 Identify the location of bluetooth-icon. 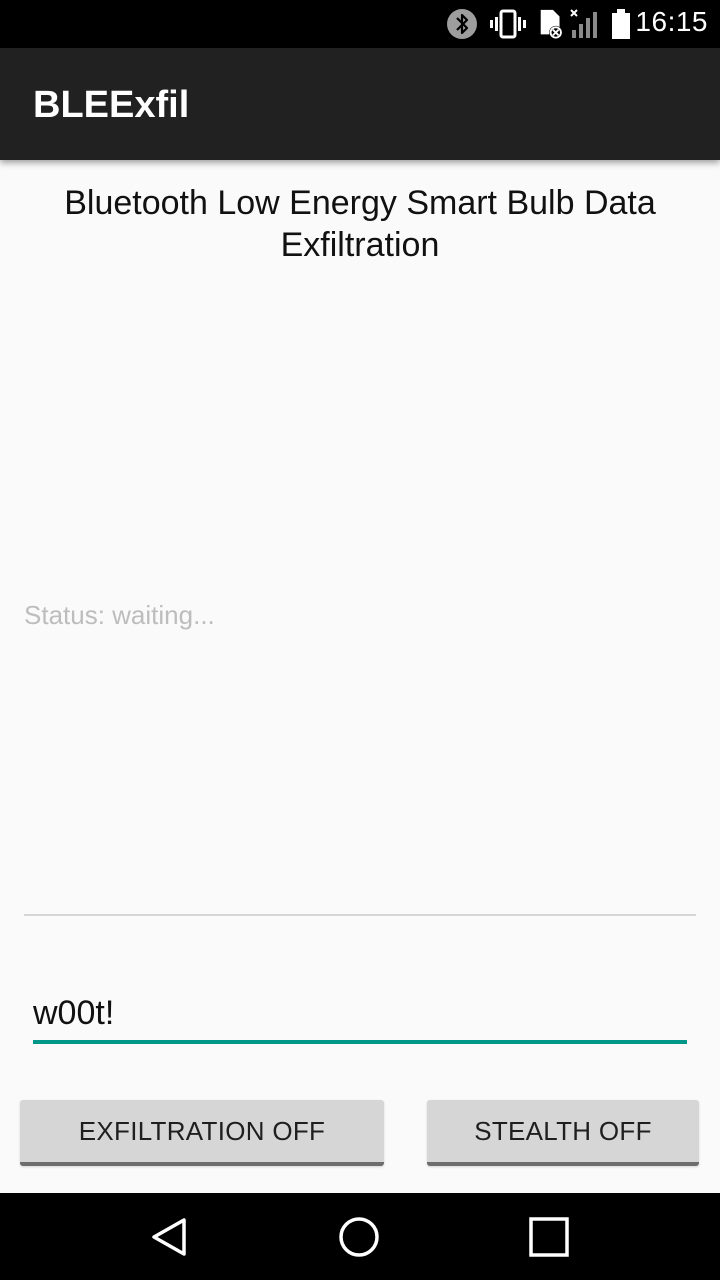
(462, 24).